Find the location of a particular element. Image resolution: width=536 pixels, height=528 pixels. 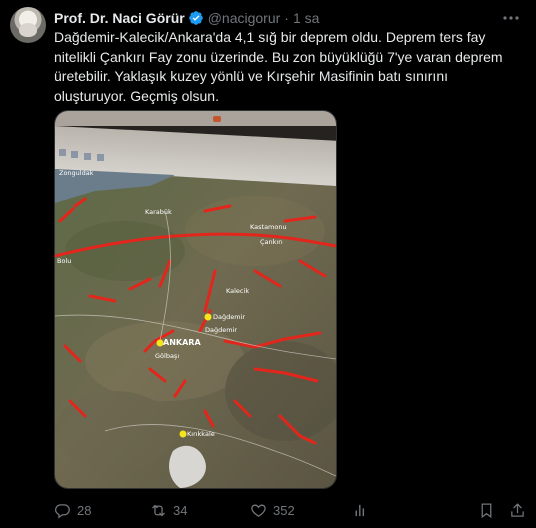

label-zonguldak: Zonguldak is located at coordinates (76, 173).